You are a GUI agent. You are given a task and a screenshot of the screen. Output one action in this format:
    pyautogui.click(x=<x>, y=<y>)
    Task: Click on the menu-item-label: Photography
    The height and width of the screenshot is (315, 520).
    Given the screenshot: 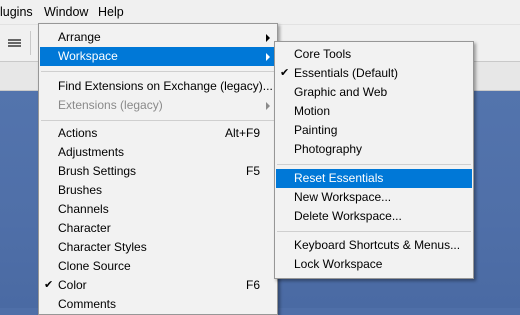 What is the action you would take?
    pyautogui.click(x=328, y=149)
    